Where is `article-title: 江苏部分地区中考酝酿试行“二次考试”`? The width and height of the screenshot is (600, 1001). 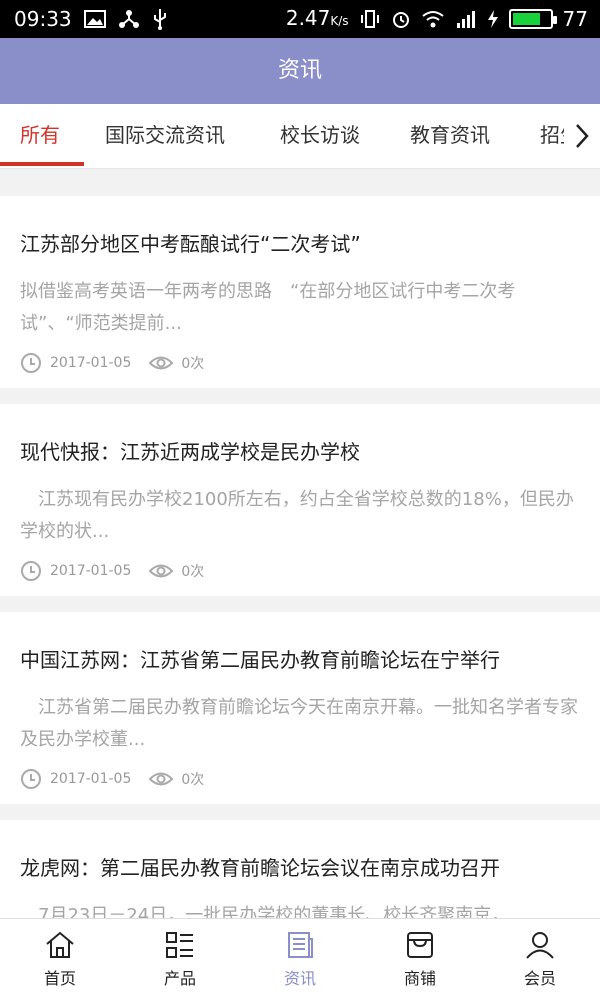
article-title: 江苏部分地区中考酝酿试行“二次考试” is located at coordinates (190, 244).